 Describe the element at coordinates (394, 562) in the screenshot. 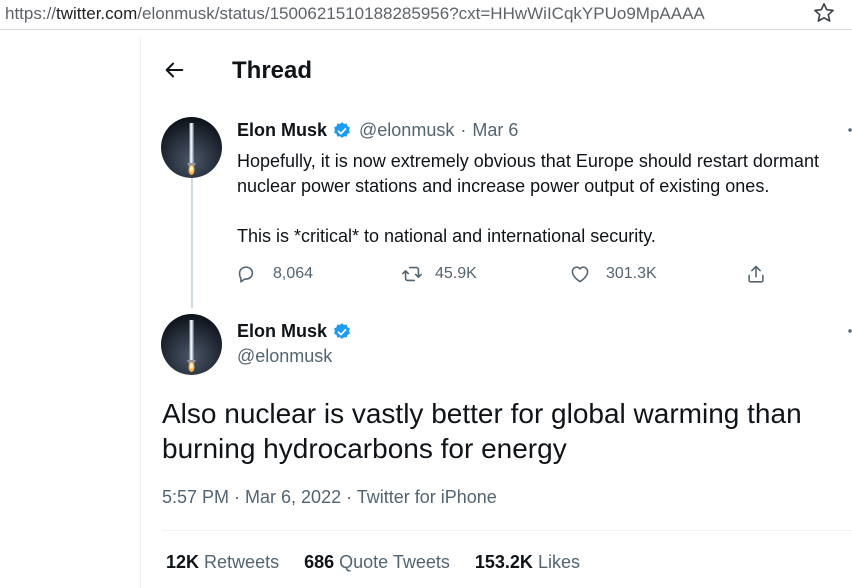

I see `quote-tweets-stat-label: Quote Tweets` at that location.